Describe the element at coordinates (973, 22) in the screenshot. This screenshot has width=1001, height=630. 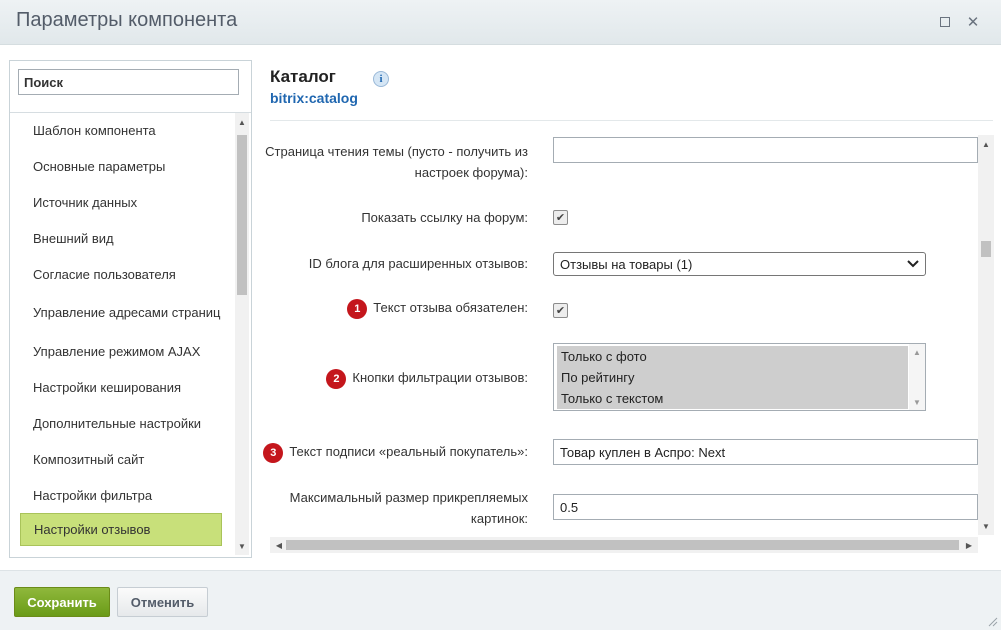
I see `close-icon: ✕` at that location.